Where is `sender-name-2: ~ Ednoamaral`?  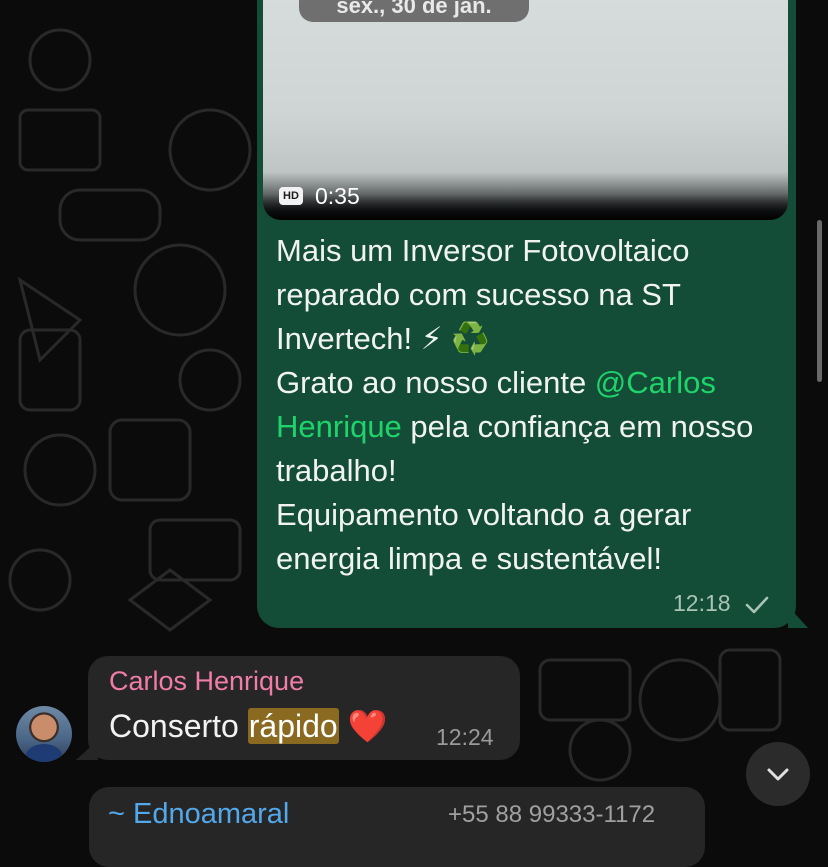
sender-name-2: ~ Ednoamaral is located at coordinates (198, 814).